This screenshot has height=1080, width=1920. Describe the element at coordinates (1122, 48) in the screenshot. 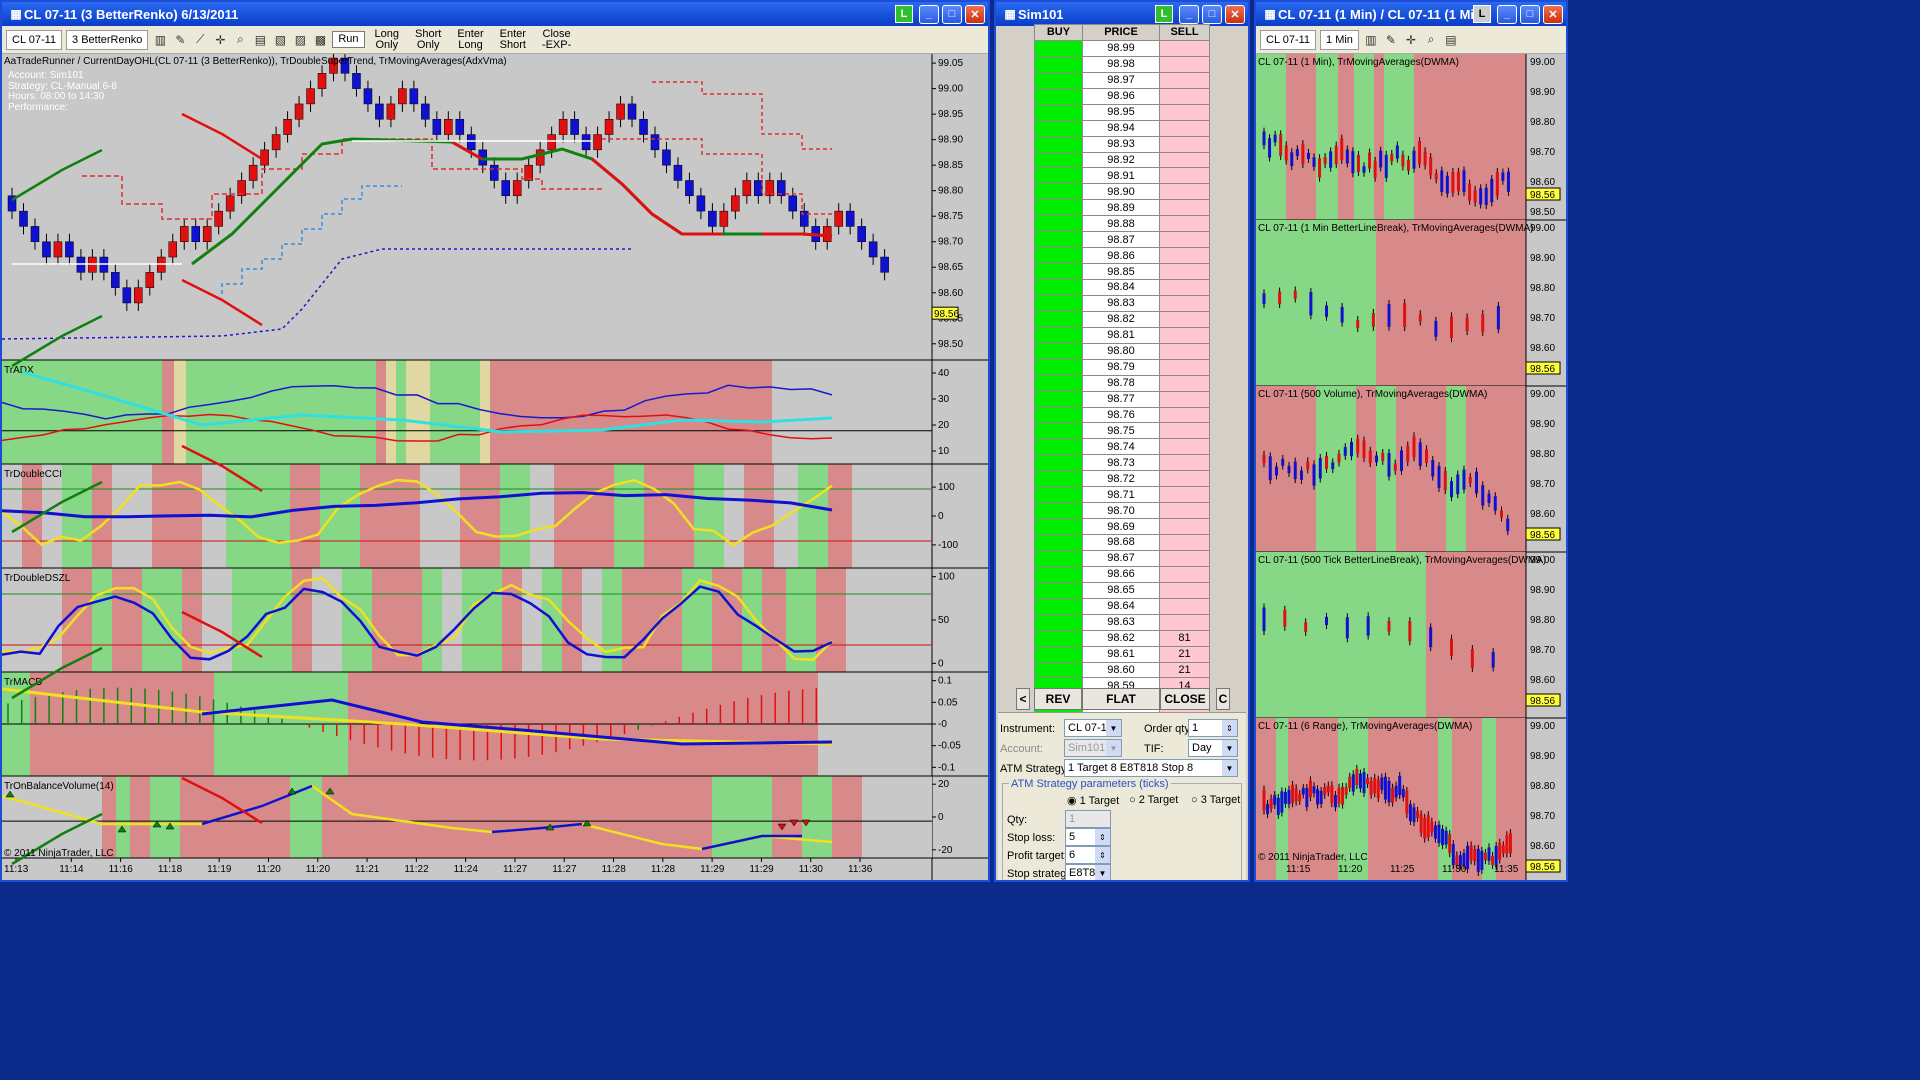

I see `ladder-row: 98.99` at that location.